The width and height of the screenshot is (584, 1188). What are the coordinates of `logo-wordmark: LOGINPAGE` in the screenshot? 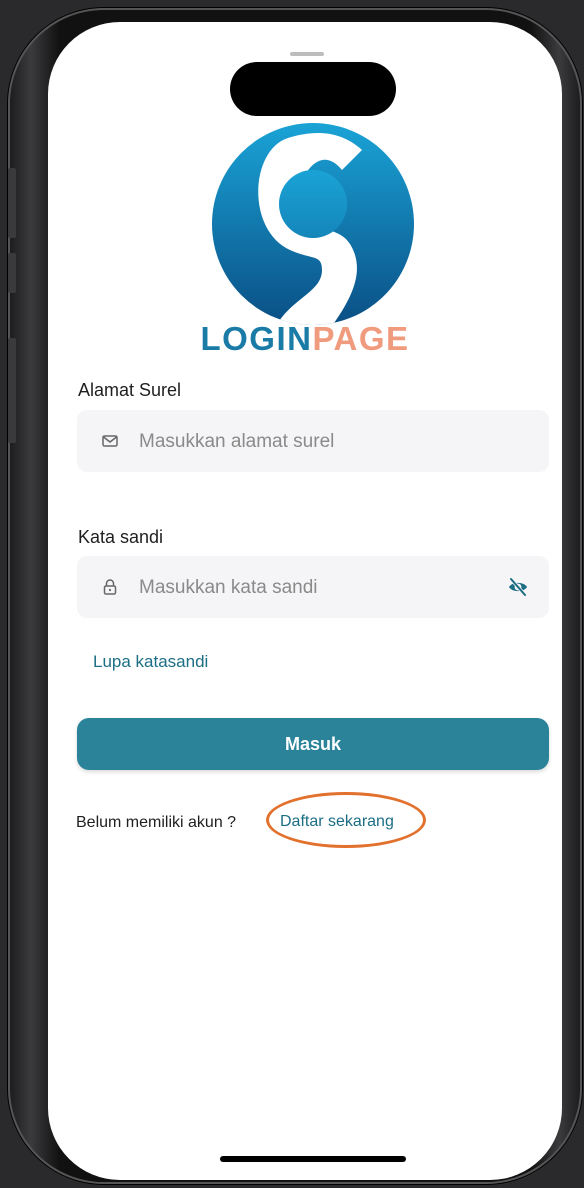 It's located at (305, 339).